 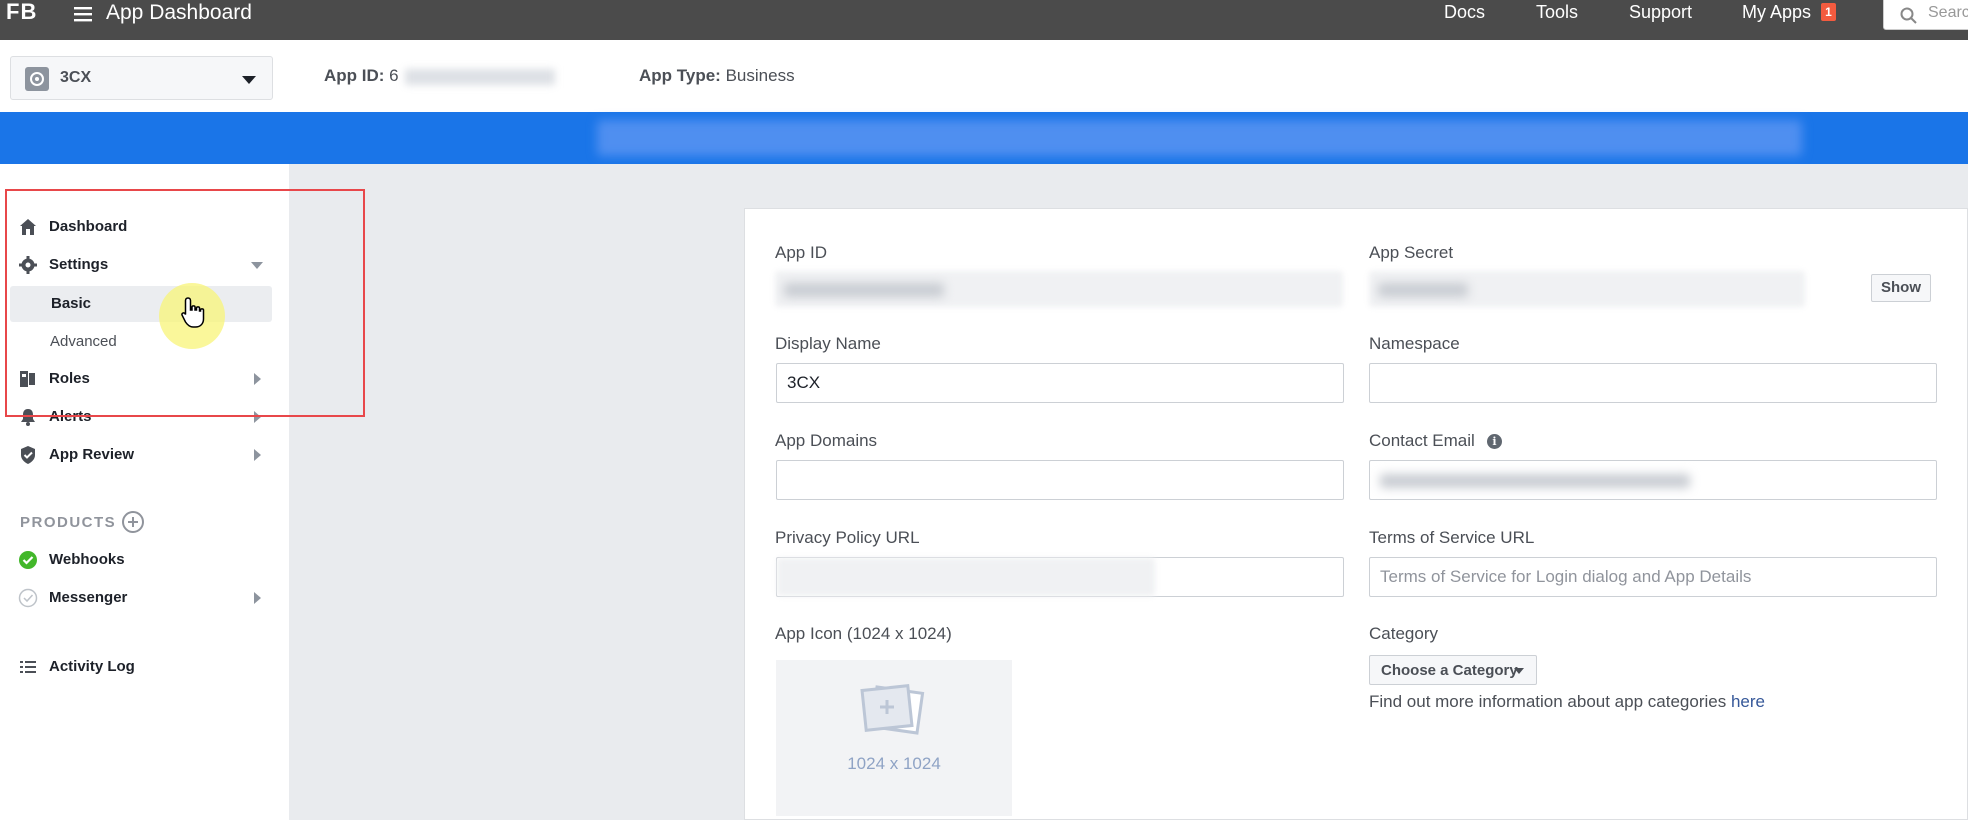 I want to click on privacy-policy-label: Privacy Policy URL, so click(x=847, y=537).